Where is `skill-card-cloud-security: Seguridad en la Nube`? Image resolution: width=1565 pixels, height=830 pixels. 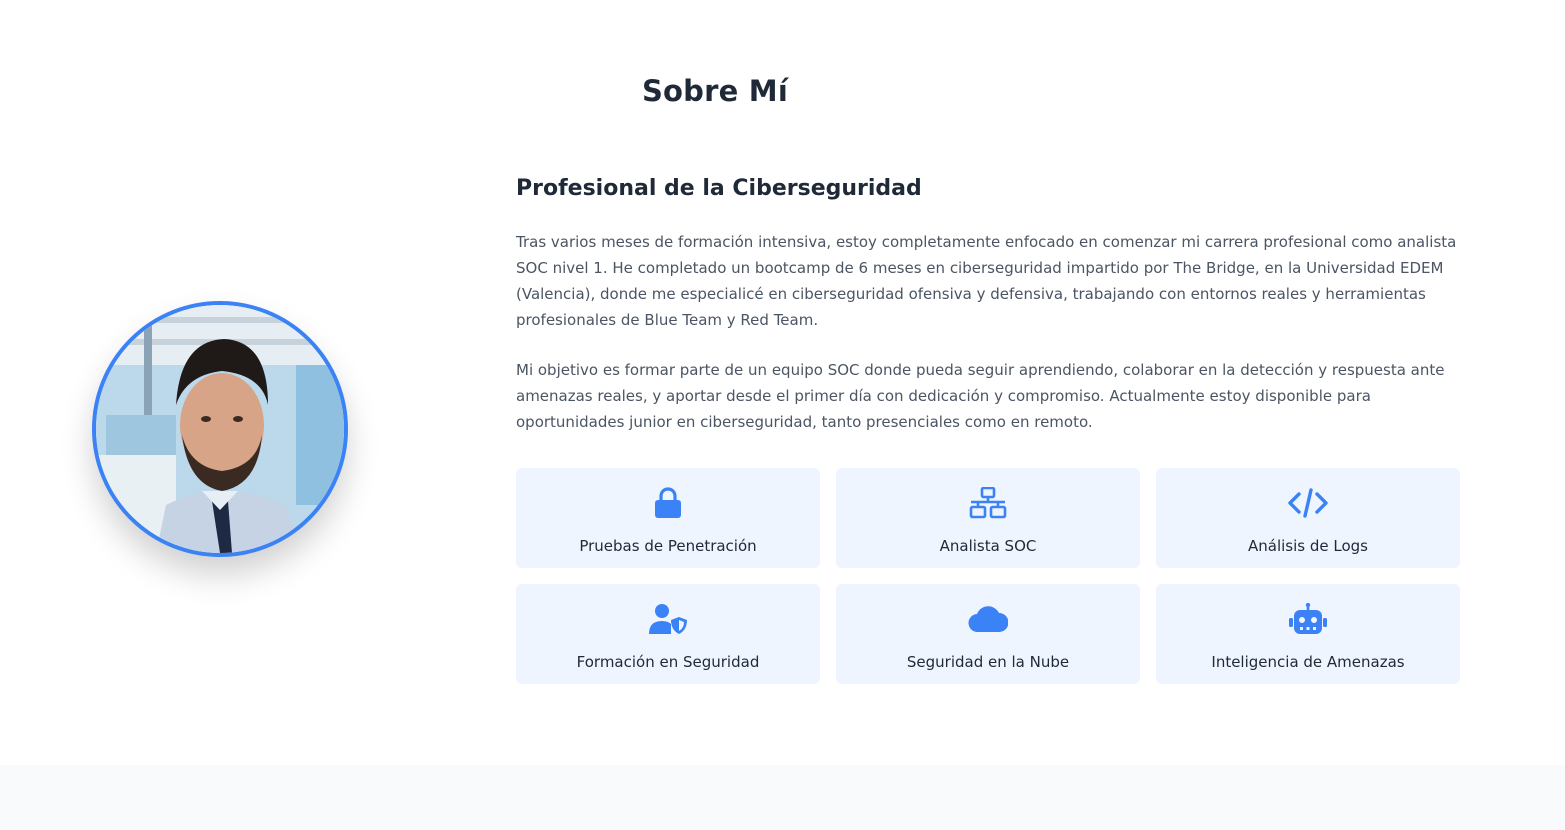
skill-card-cloud-security: Seguridad en la Nube is located at coordinates (988, 634).